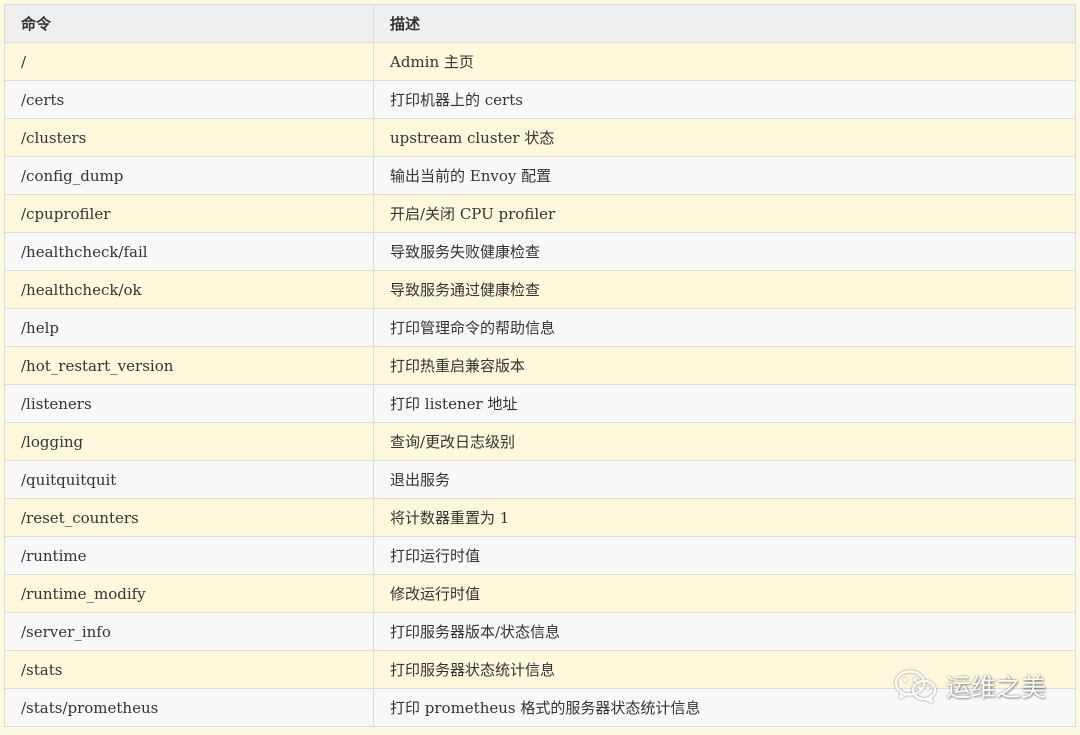  Describe the element at coordinates (724, 289) in the screenshot. I see `description-cell: 导致服务通过健康检查` at that location.